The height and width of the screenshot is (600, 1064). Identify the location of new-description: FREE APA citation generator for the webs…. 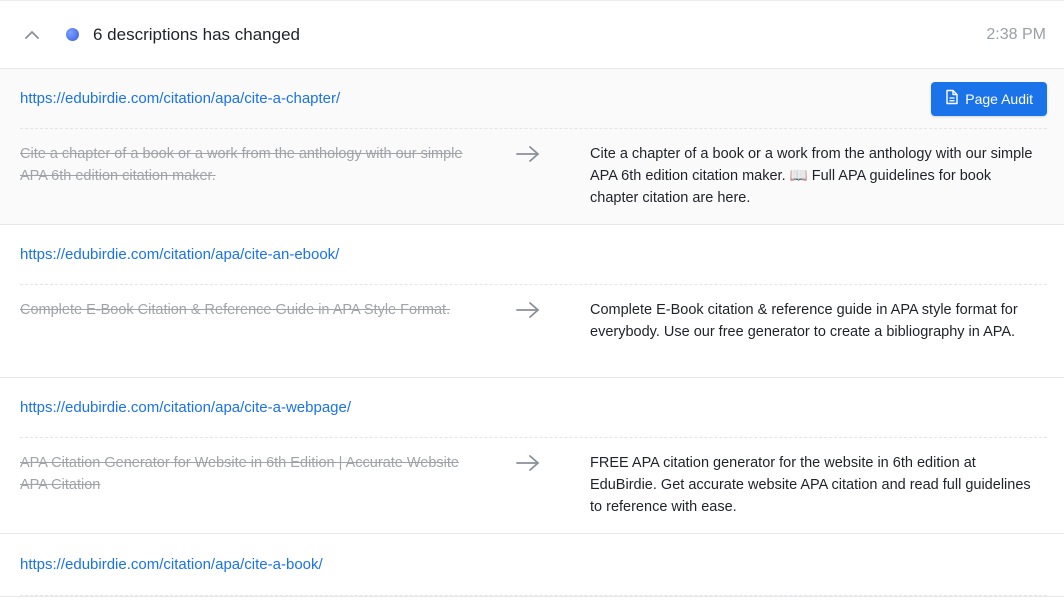
(810, 485).